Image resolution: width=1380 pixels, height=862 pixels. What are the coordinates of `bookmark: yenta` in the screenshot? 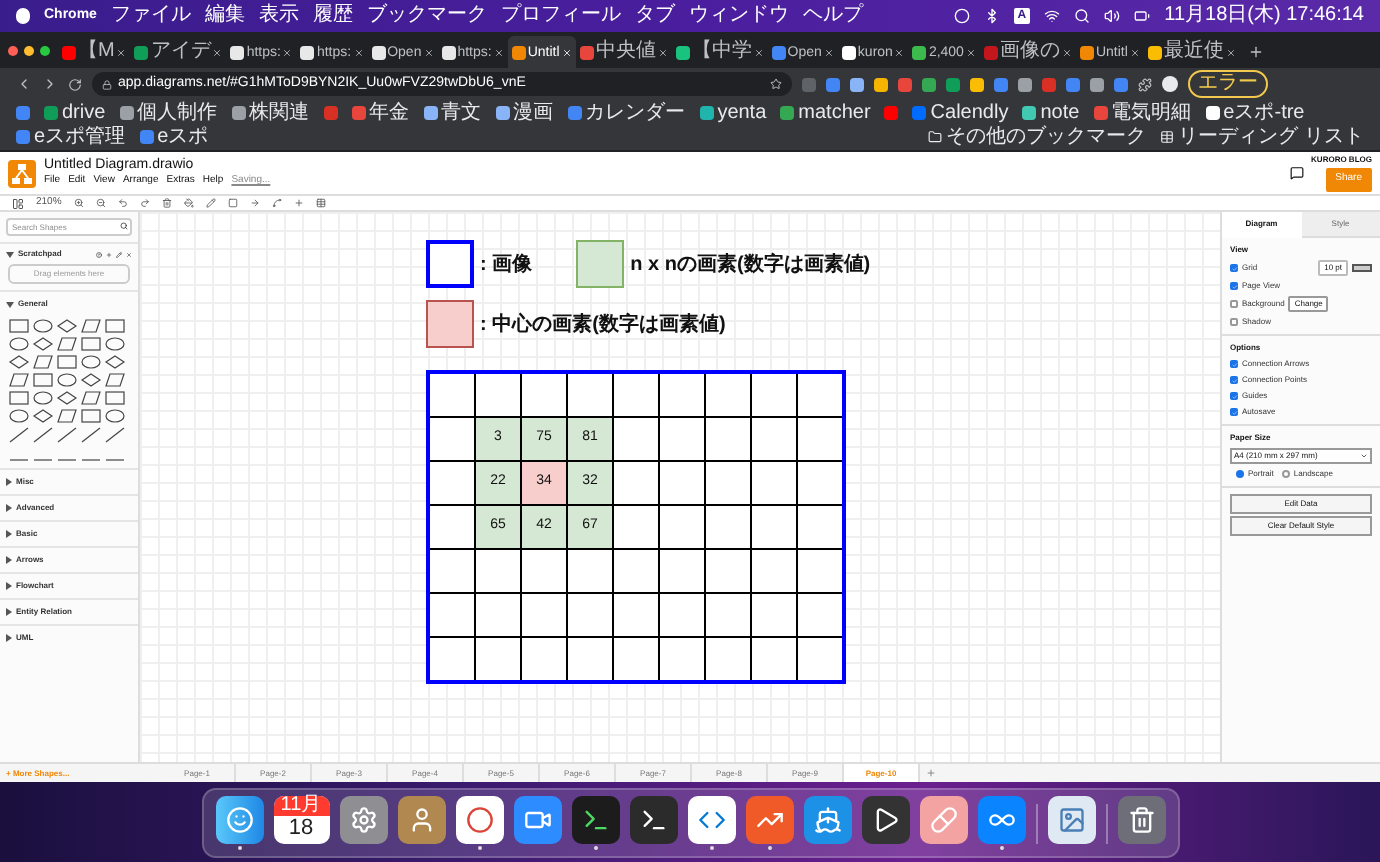 It's located at (733, 113).